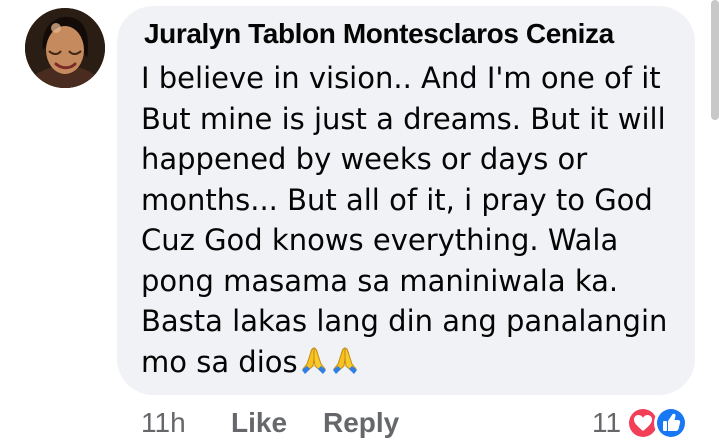 Image resolution: width=719 pixels, height=447 pixels. Describe the element at coordinates (361, 423) in the screenshot. I see `reply-button: Reply` at that location.